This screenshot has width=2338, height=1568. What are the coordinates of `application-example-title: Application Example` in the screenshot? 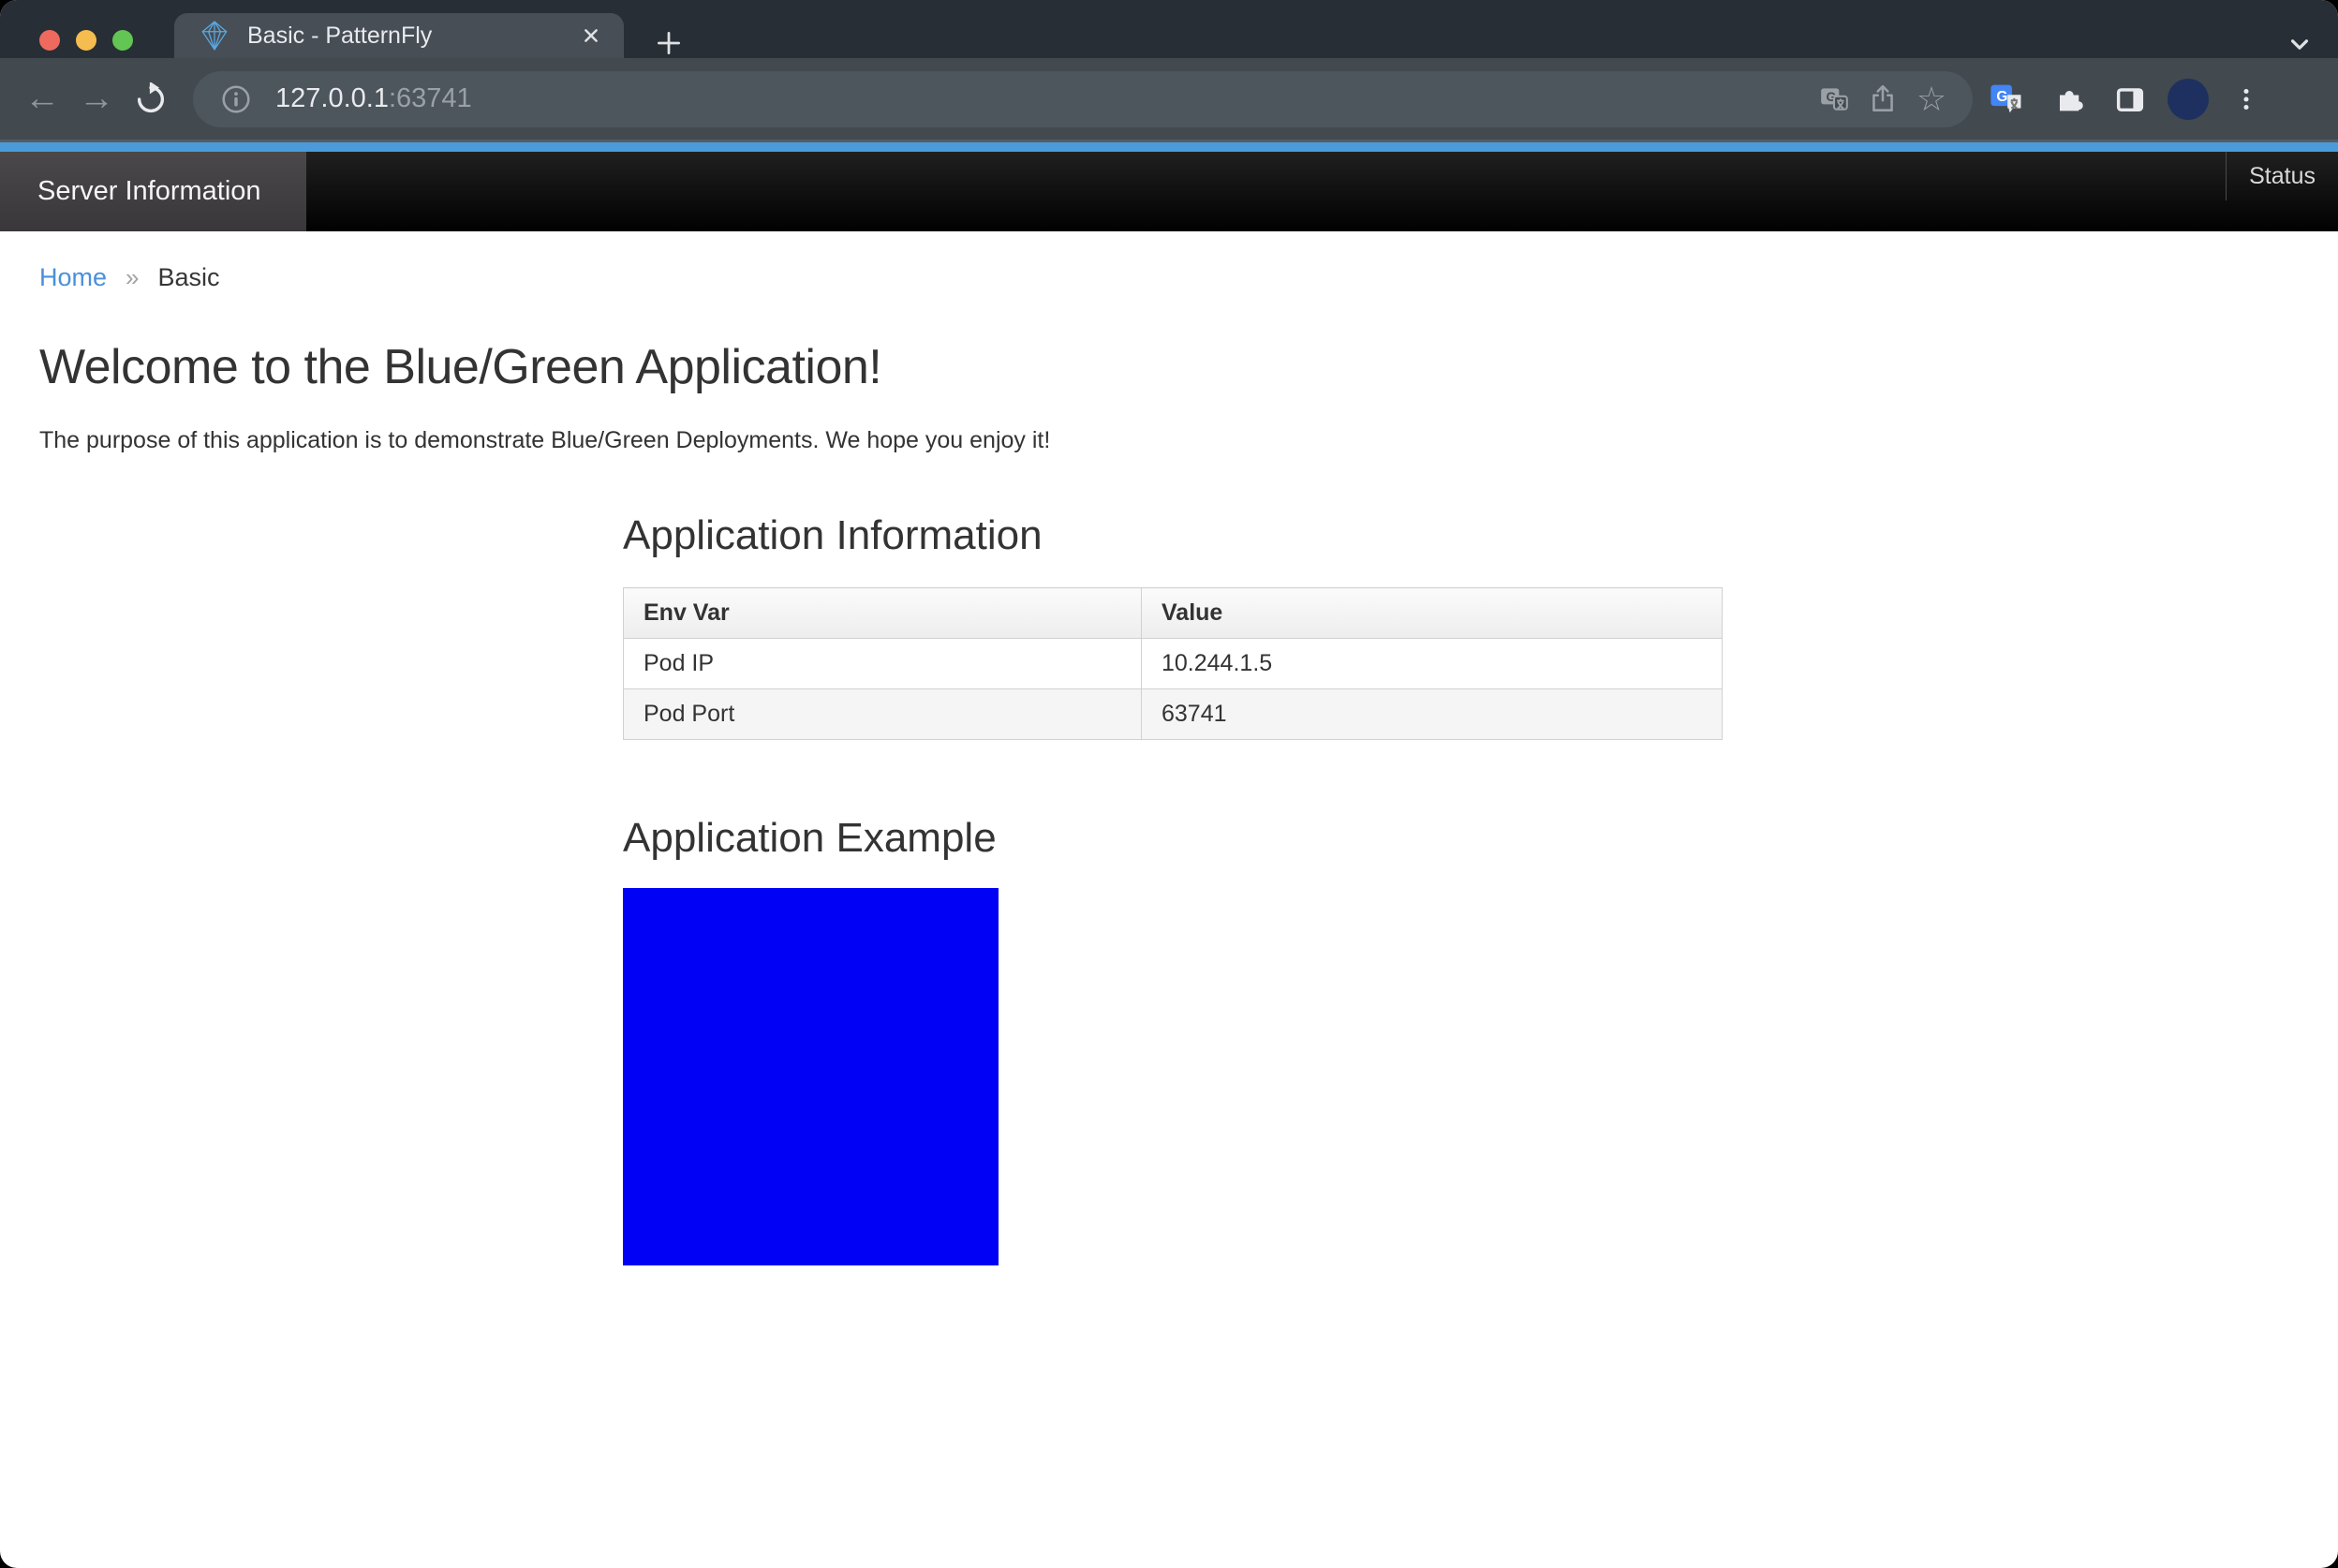 It's located at (810, 838).